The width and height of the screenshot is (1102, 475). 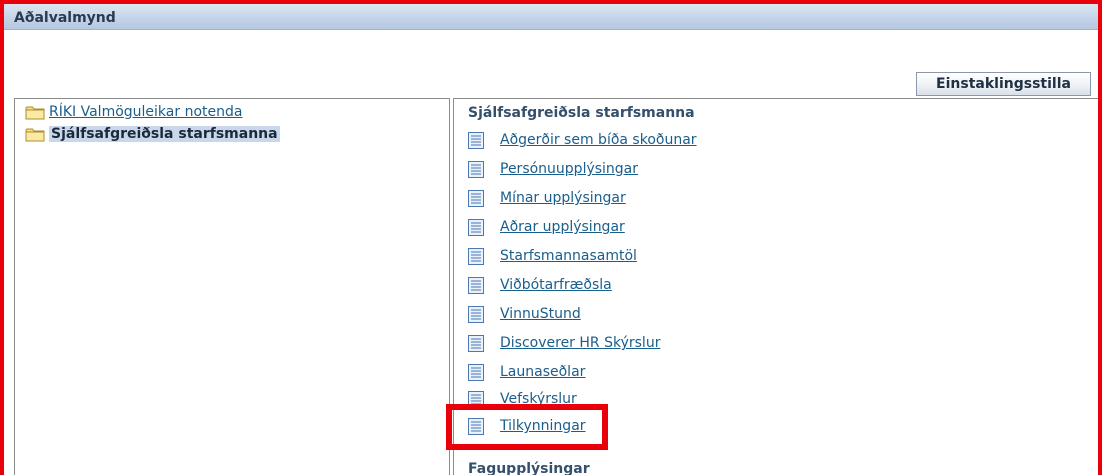 I want to click on function-item: Persónuupplýsingar, so click(x=553, y=169).